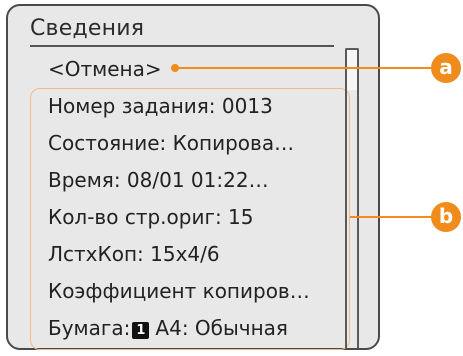  What do you see at coordinates (151, 217) in the screenshot?
I see `original-pages-row: Кол-во стр.ориг: 15` at bounding box center [151, 217].